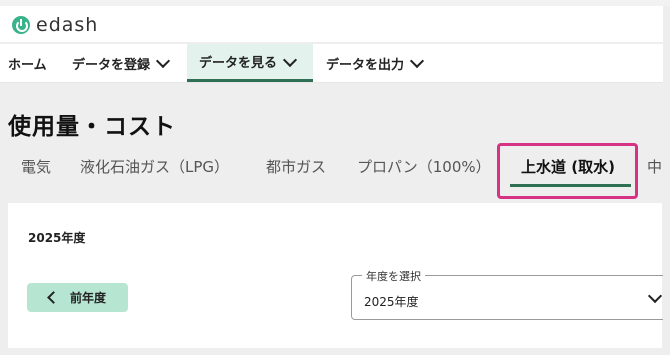 Image resolution: width=670 pixels, height=355 pixels. I want to click on tab-lpg: 液化石油ガス（LPG）, so click(154, 166).